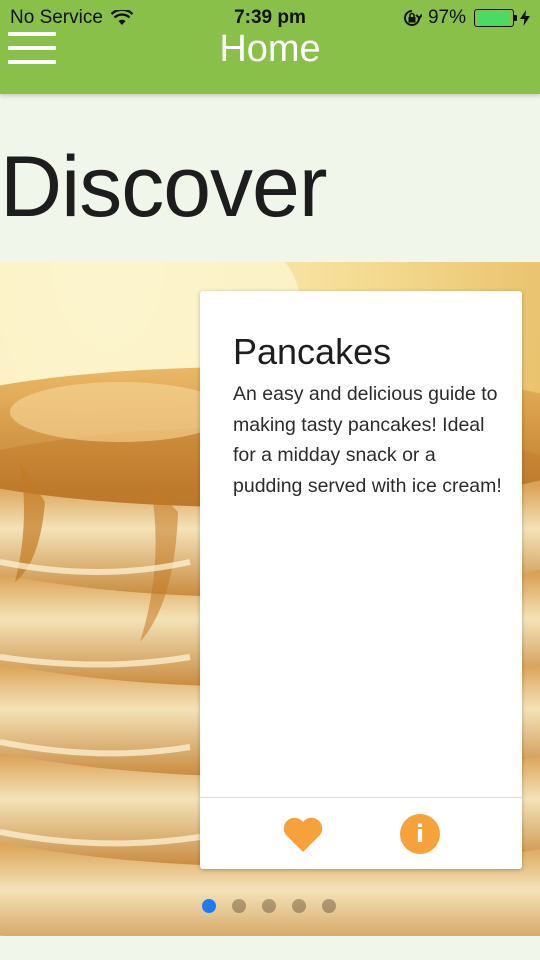 This screenshot has height=960, width=540. I want to click on battery-percent: 97%, so click(446, 17).